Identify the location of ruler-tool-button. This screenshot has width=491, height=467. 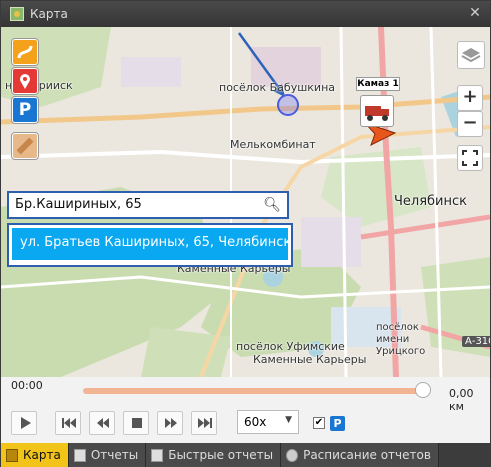
(25, 146).